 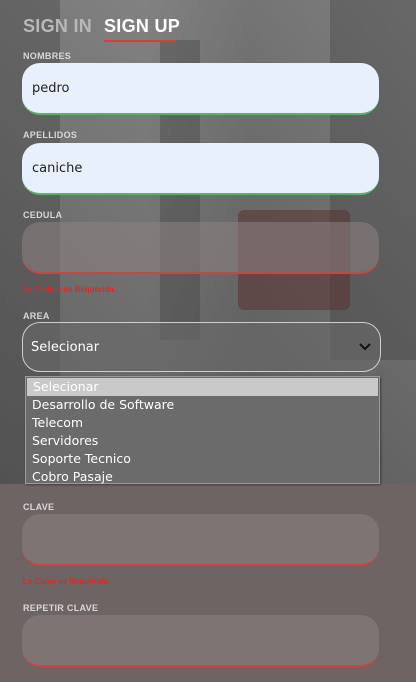 I want to click on tab-signup-label: SIGN UP, so click(x=142, y=26).